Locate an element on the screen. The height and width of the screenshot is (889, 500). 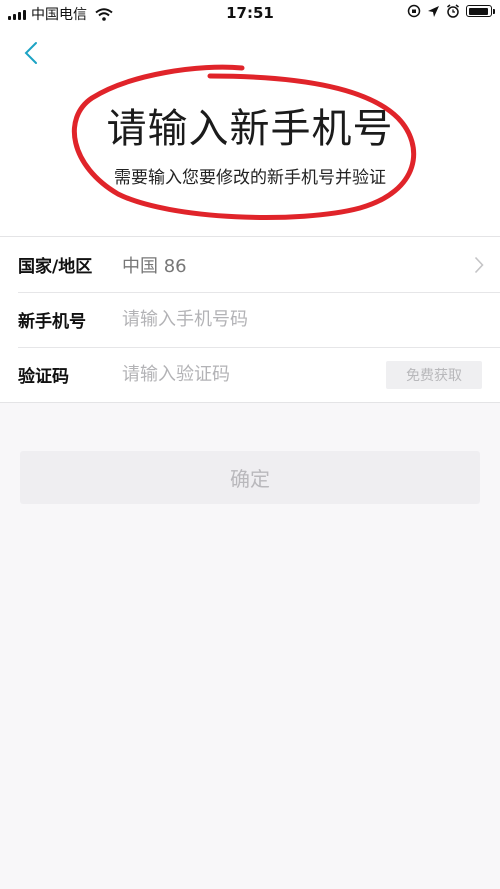
region-row: 国家/地区 中国 86 is located at coordinates (250, 264).